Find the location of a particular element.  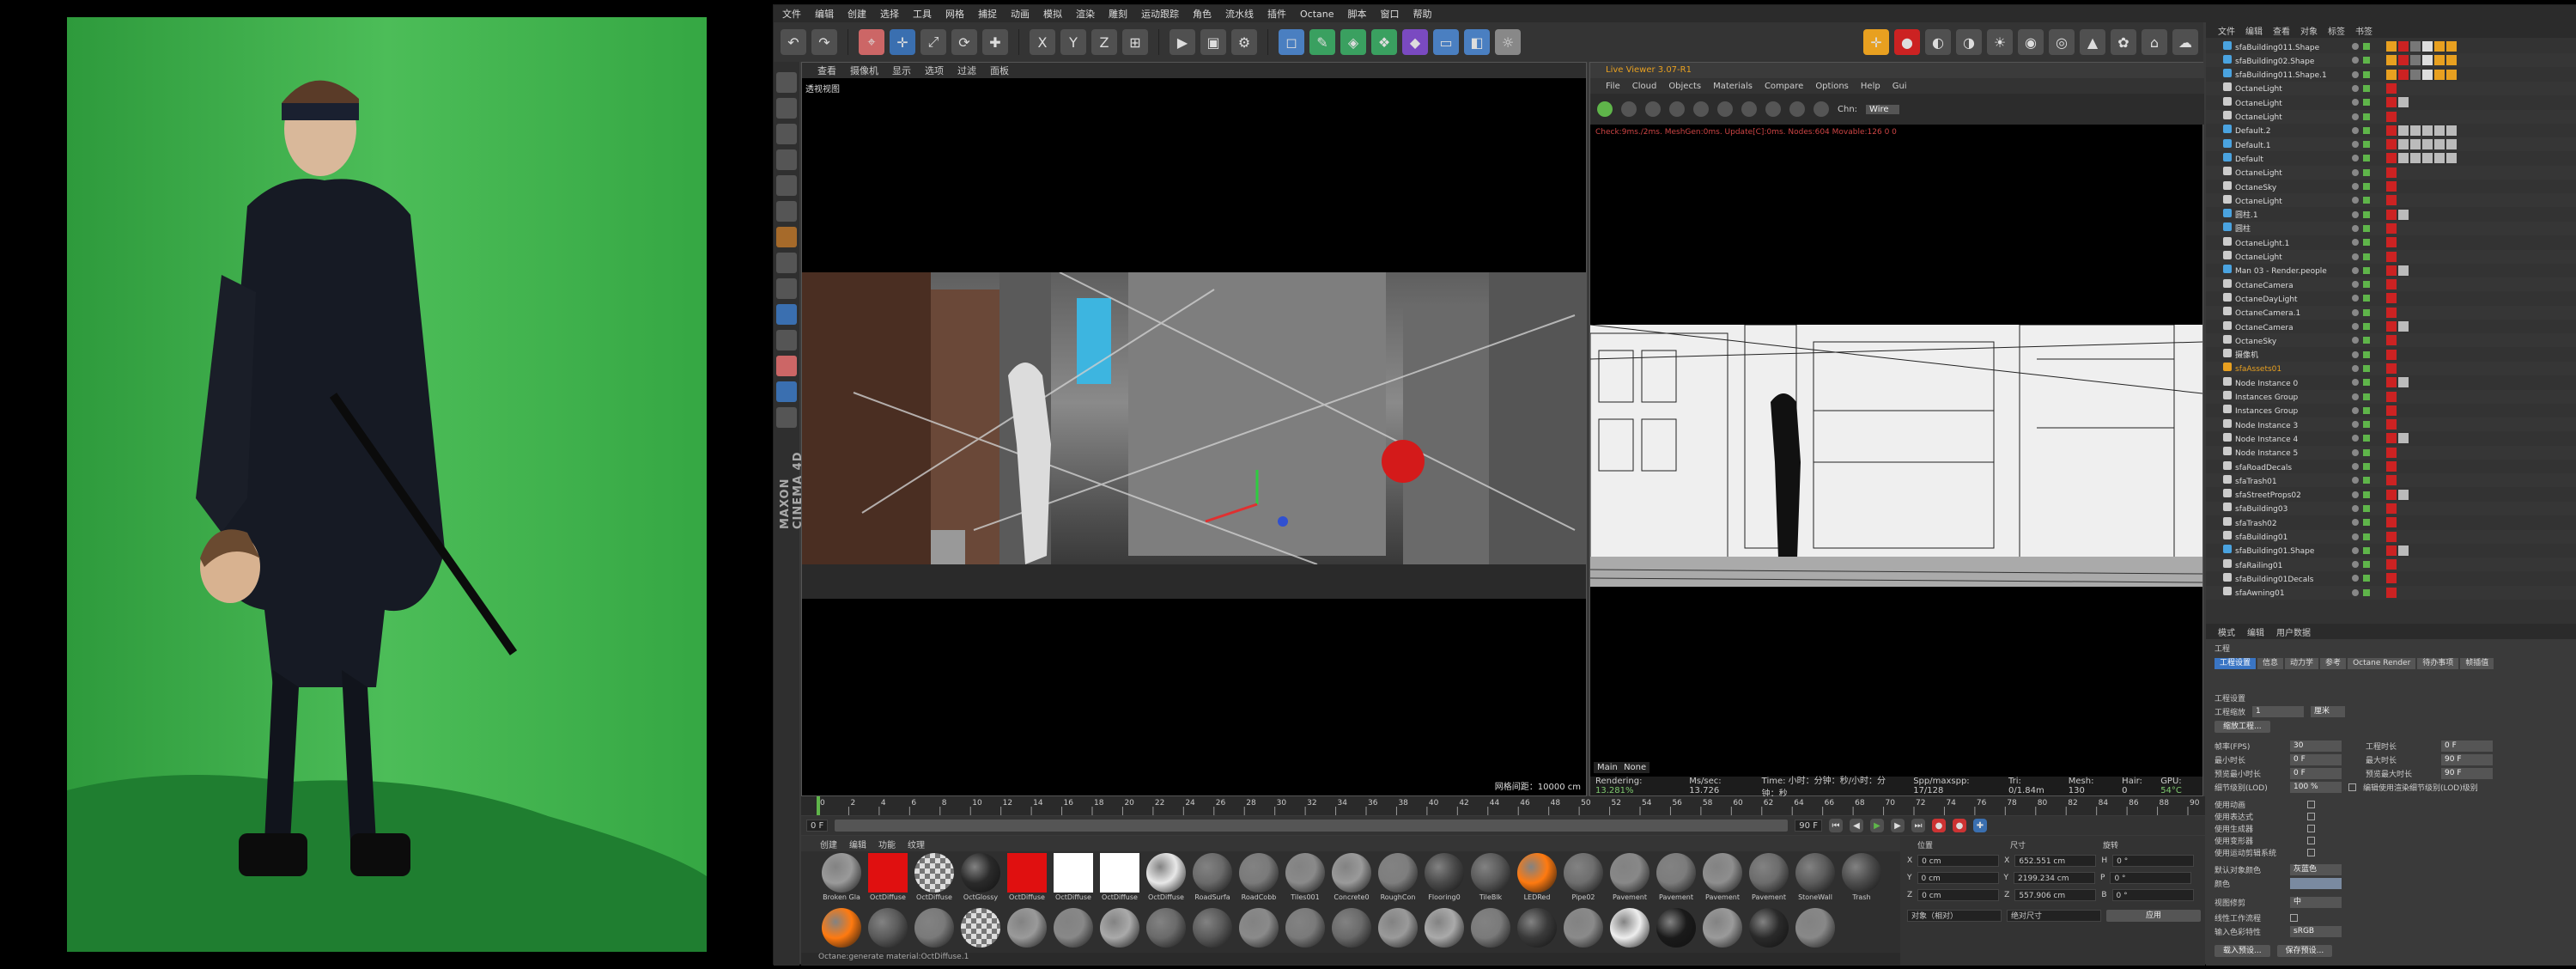

object-row: OctaneCamera is located at coordinates (2391, 326).